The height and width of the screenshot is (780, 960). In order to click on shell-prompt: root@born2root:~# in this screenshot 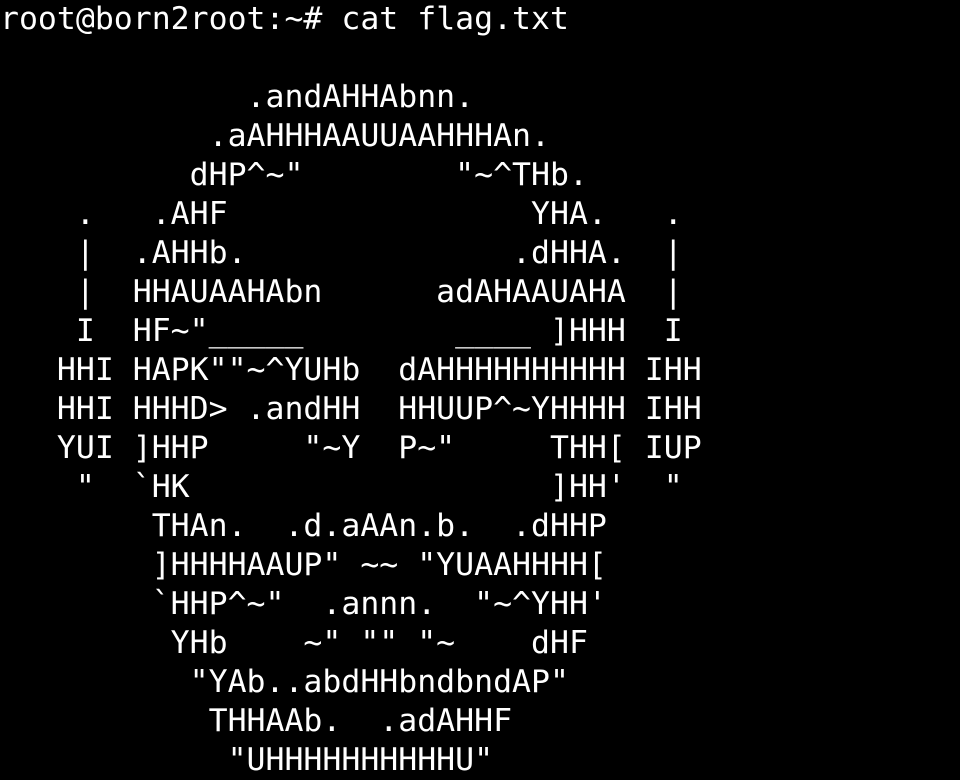, I will do `click(171, 19)`.